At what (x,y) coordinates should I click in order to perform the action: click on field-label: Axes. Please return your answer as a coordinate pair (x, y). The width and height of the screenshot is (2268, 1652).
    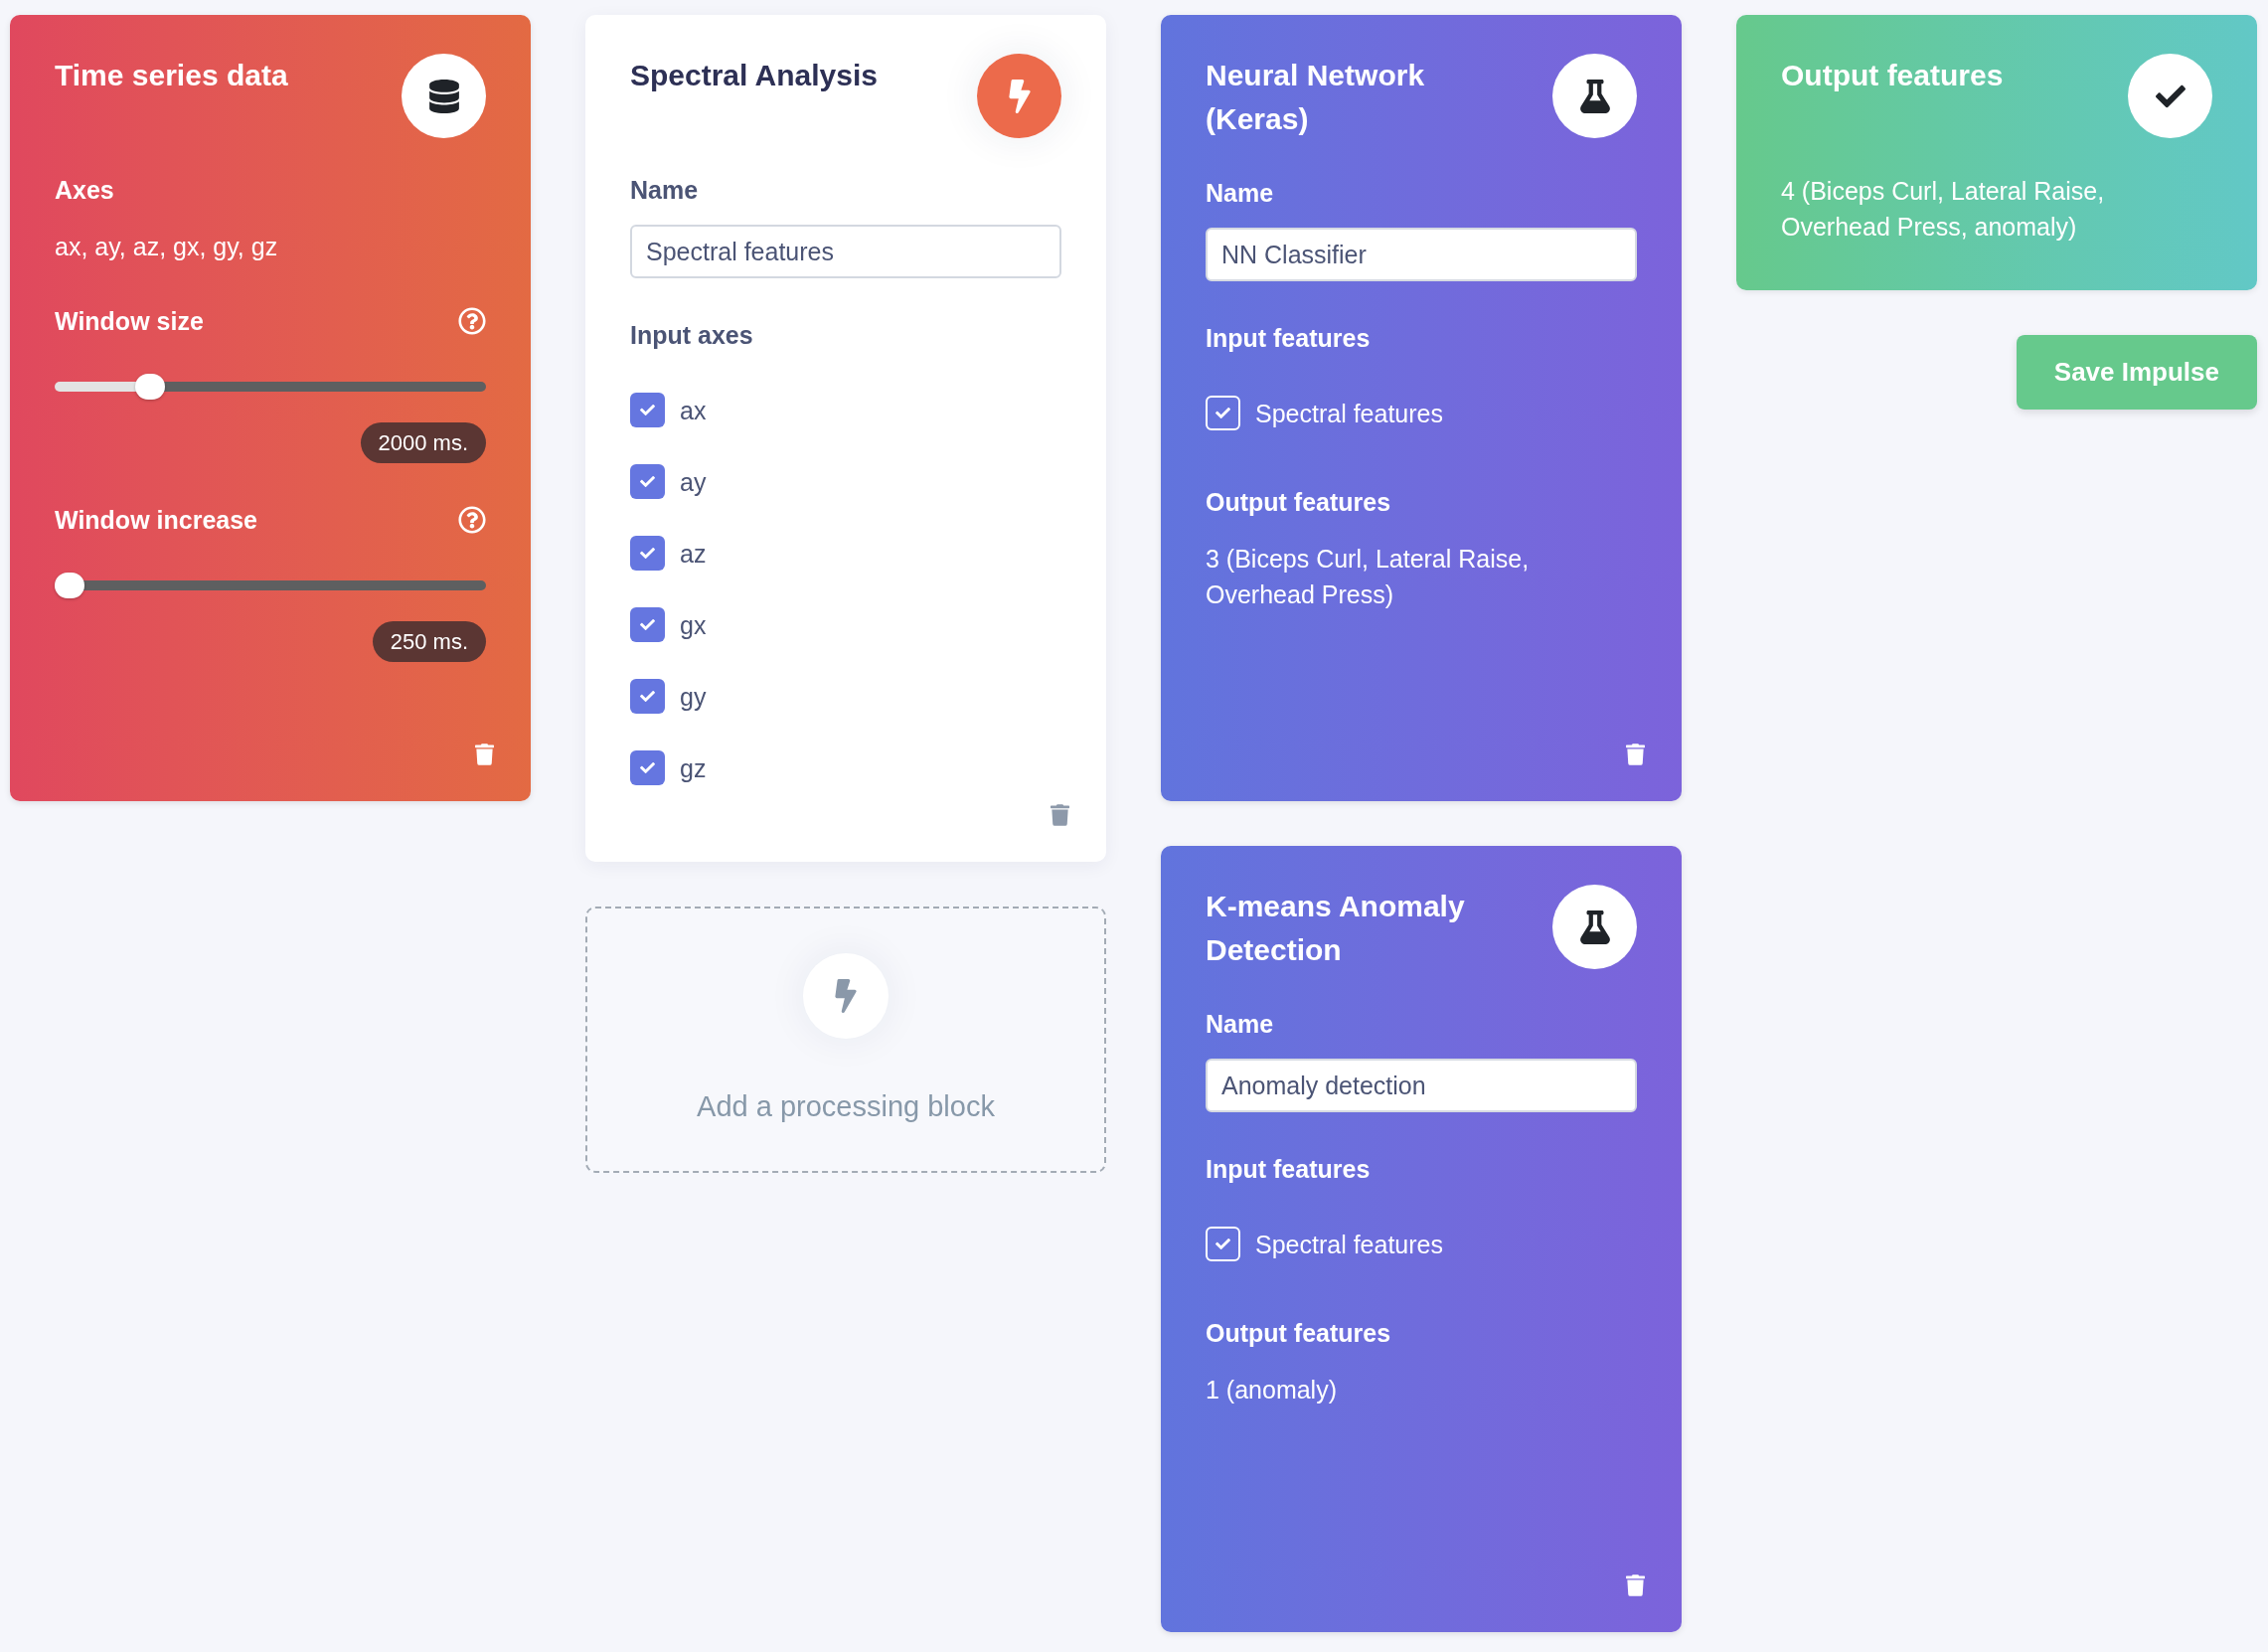
    Looking at the image, I should click on (85, 190).